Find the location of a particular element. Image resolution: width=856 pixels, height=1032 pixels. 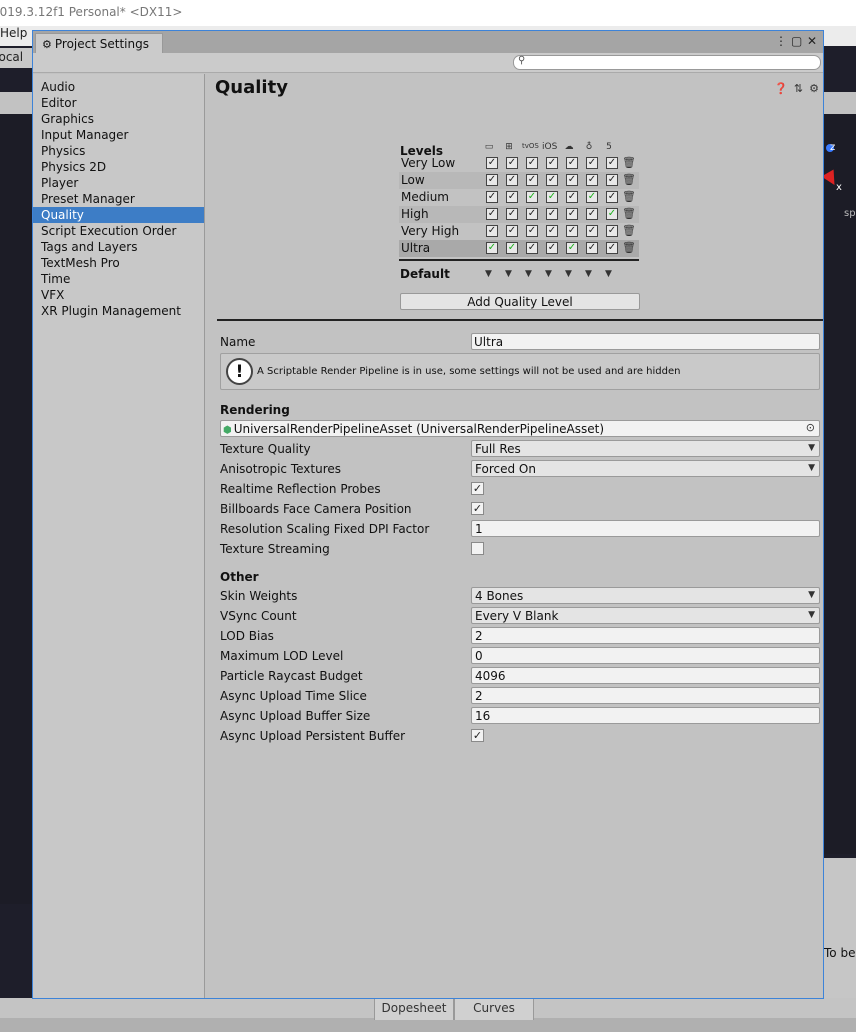

lod-bias-field: 2 is located at coordinates (645, 635).